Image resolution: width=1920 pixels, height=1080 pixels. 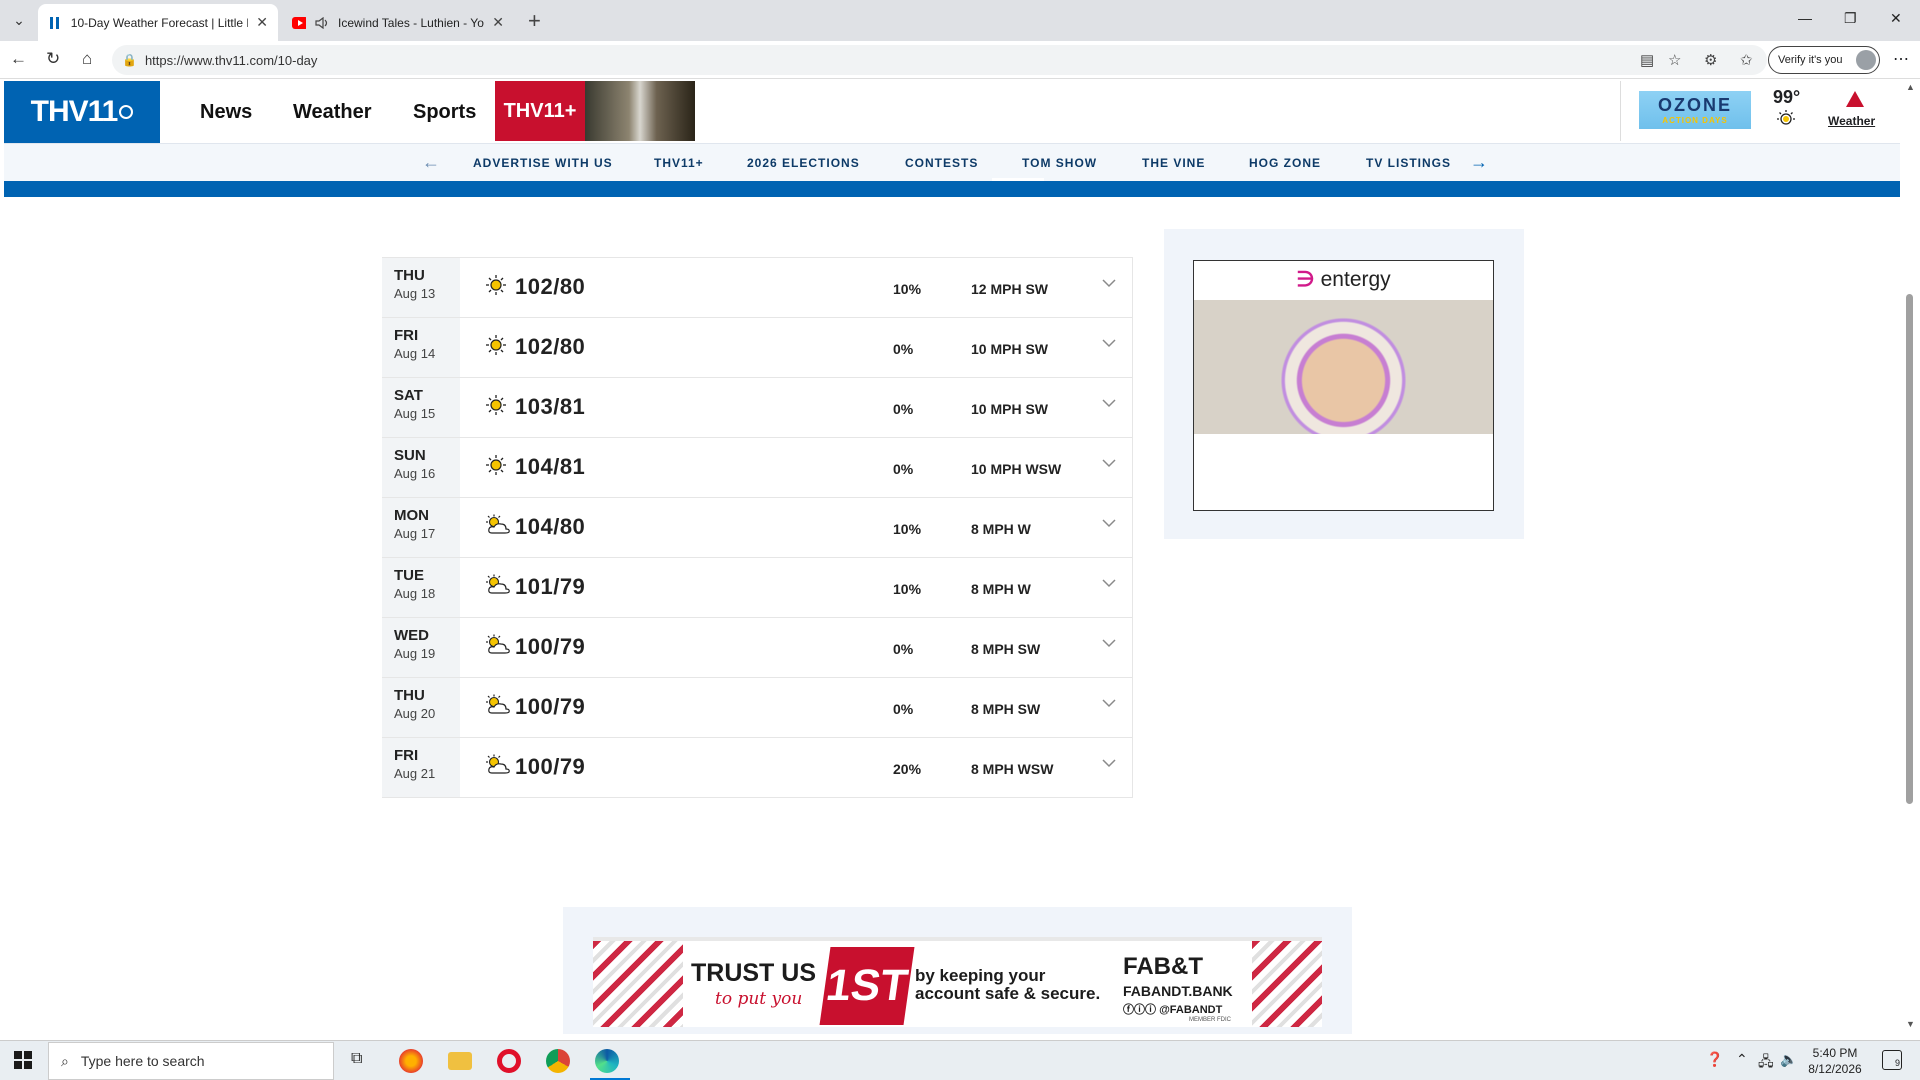 I want to click on ad-trust-text: TRUST US, so click(x=753, y=973).